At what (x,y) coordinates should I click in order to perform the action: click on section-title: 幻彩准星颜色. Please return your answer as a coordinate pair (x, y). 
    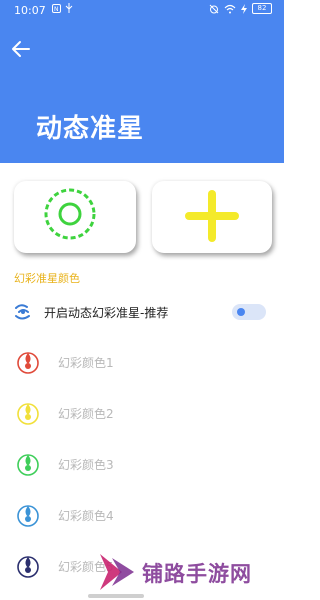
    Looking at the image, I should click on (47, 278).